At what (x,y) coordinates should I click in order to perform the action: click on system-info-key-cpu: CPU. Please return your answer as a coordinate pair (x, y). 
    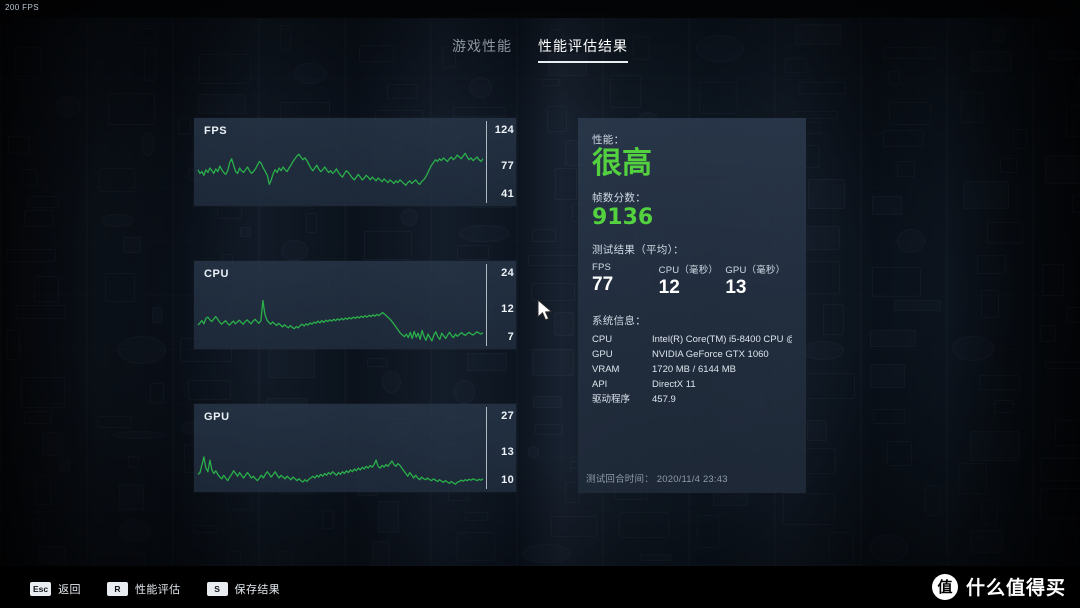
    Looking at the image, I should click on (602, 339).